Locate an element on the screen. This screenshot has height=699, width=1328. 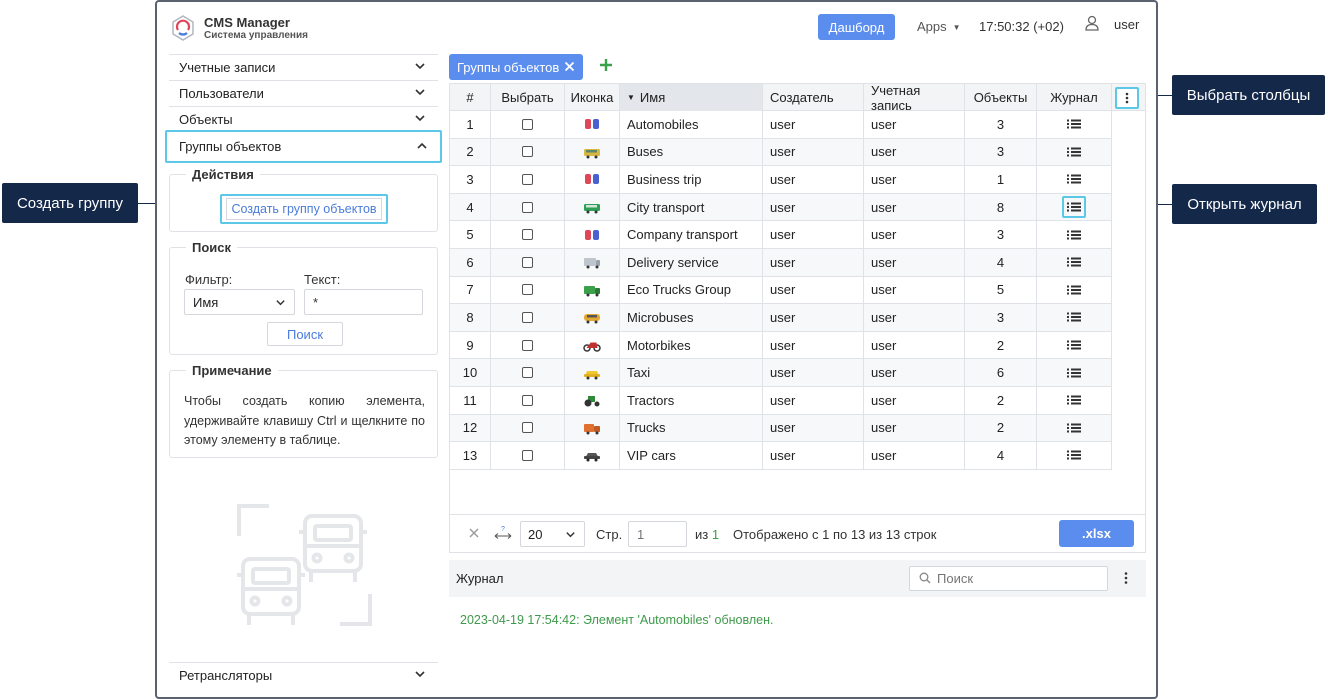
table-row: 8 Microbuses user user 3 is located at coordinates (781, 318).